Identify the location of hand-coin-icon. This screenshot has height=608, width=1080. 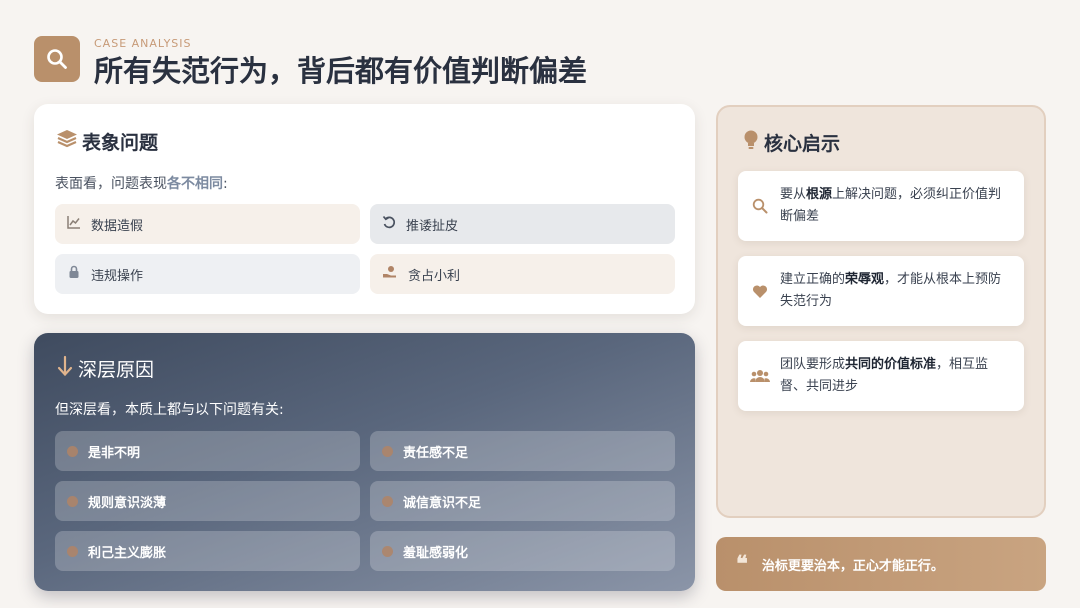
(390, 274).